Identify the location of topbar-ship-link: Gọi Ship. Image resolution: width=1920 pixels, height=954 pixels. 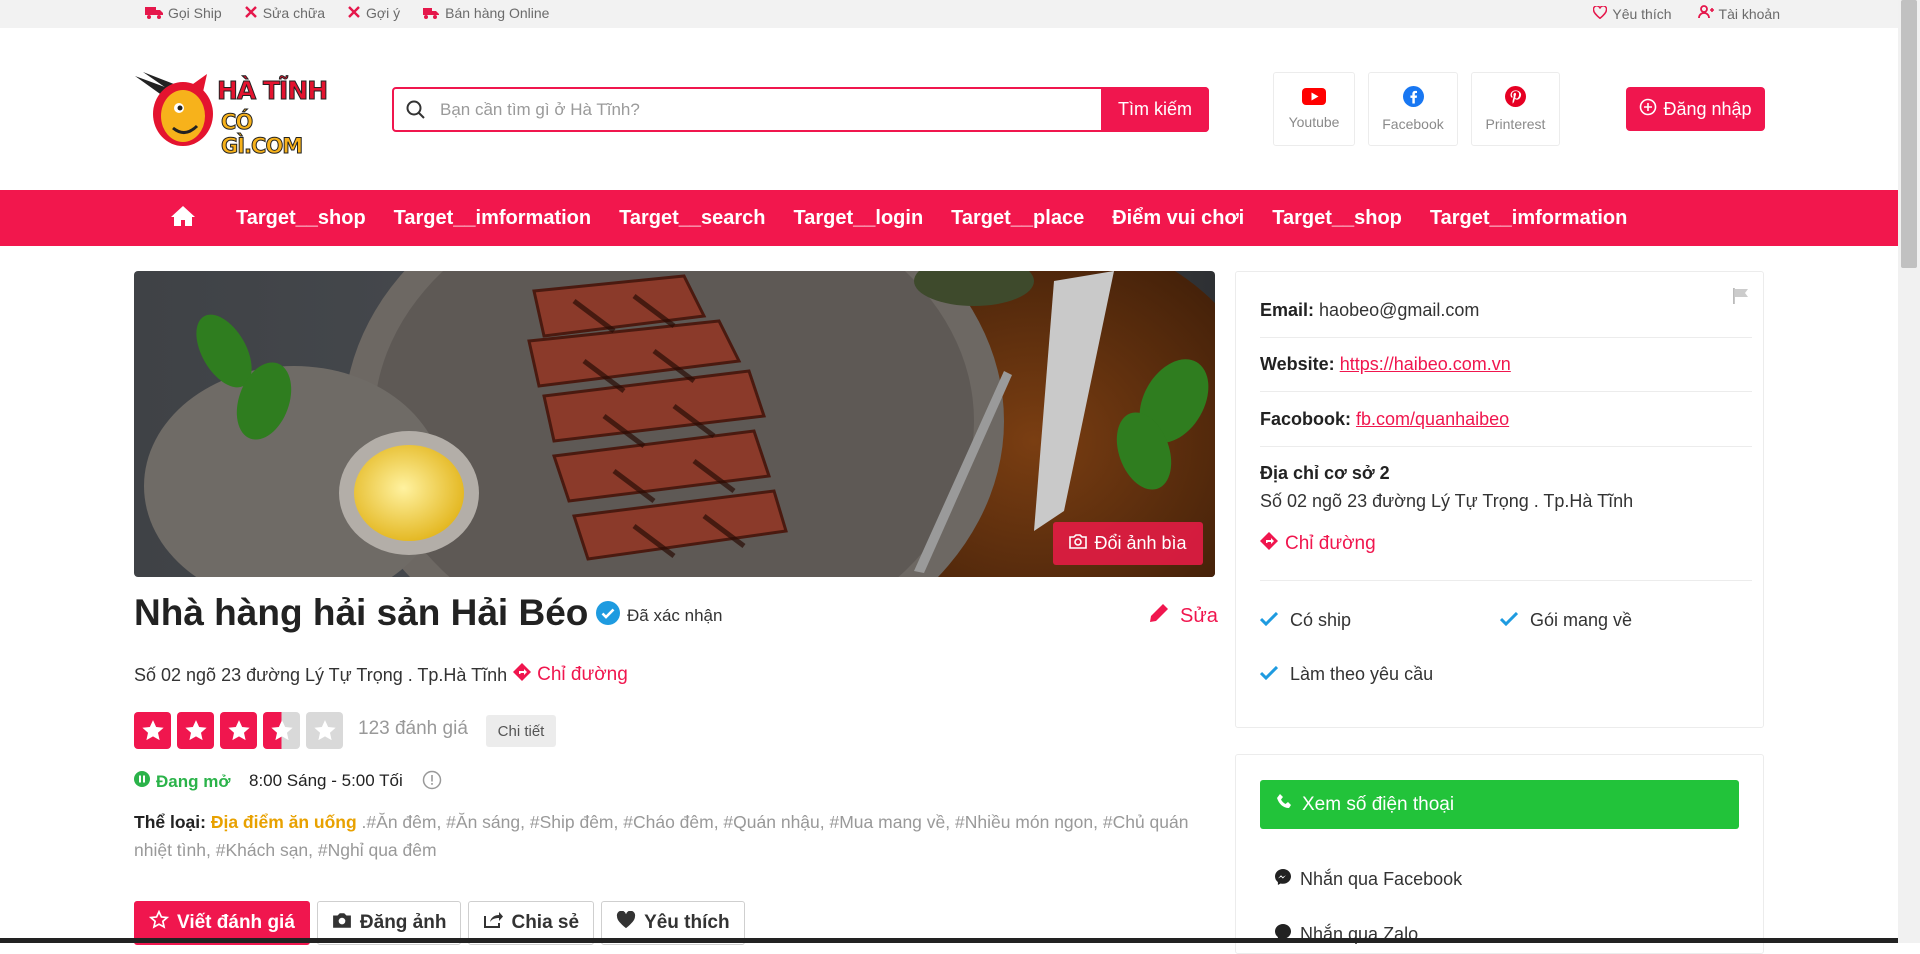
(183, 13).